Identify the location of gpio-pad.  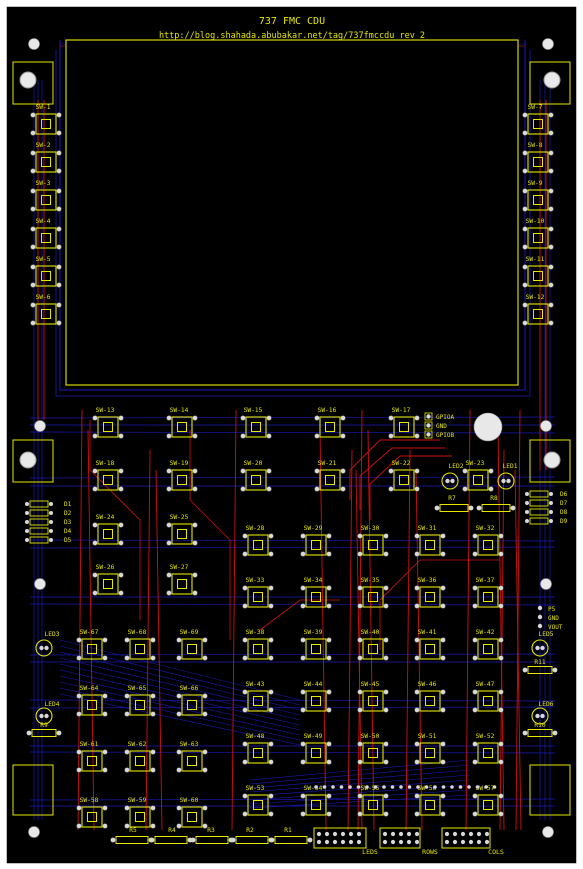
(428, 425).